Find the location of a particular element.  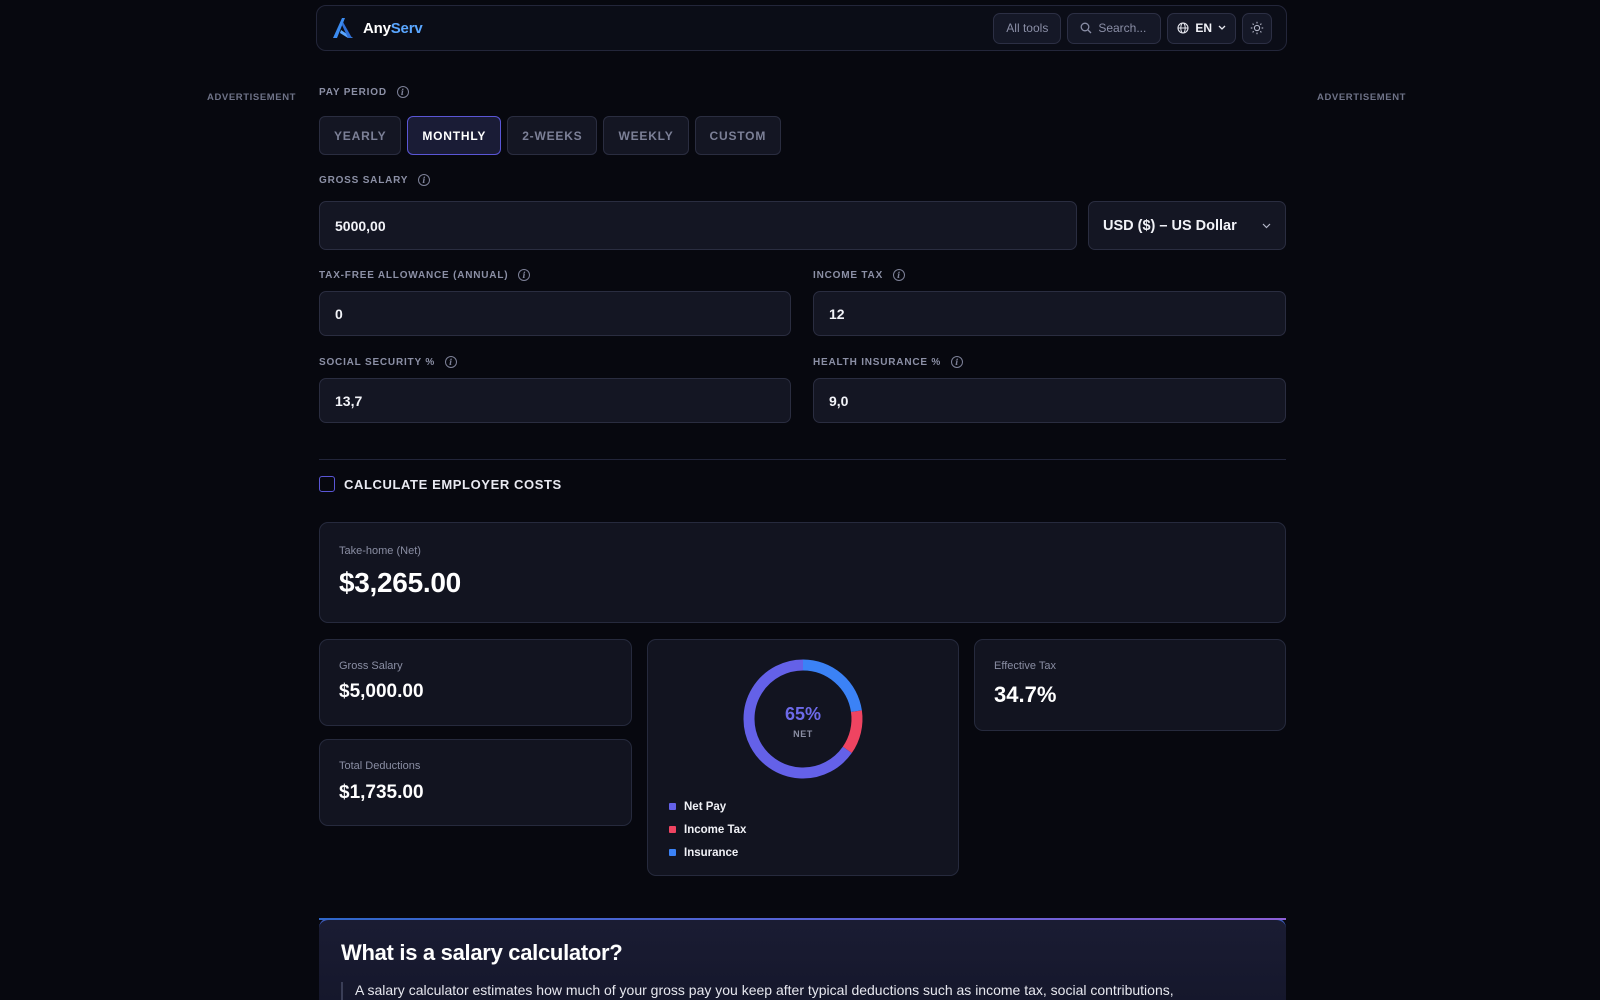

gross-salary-card: Gross Salary $5,000.00 is located at coordinates (475, 682).